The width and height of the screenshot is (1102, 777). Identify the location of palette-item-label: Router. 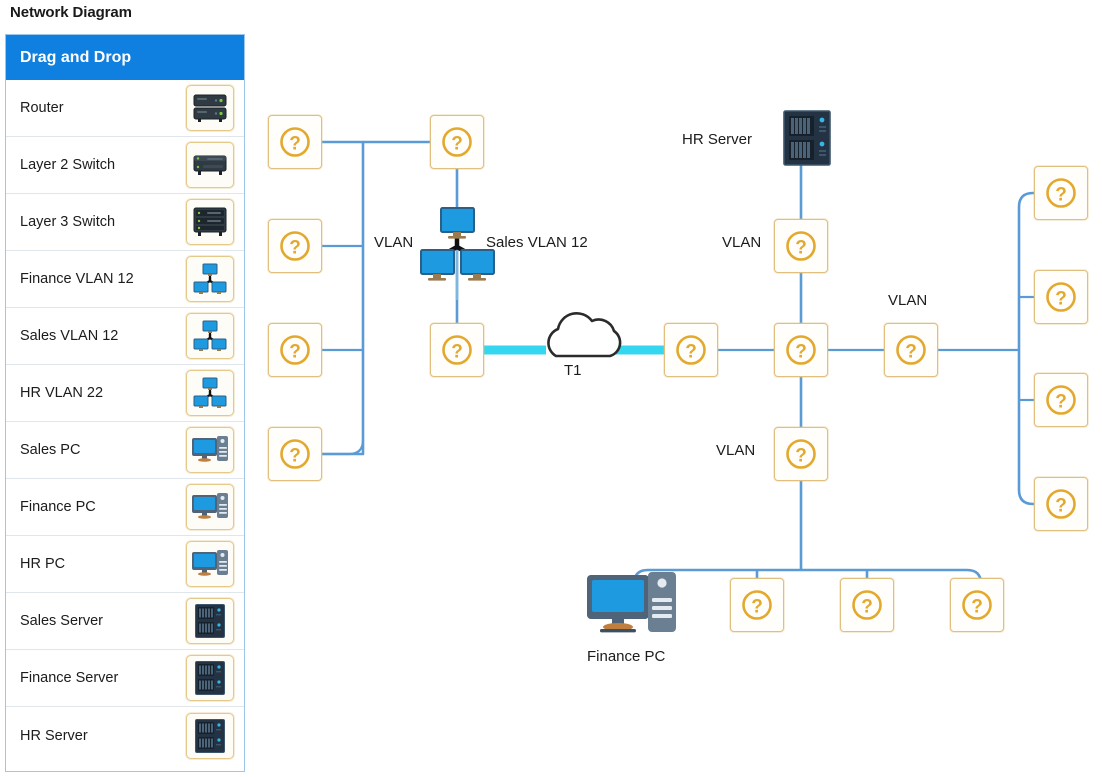
(42, 108).